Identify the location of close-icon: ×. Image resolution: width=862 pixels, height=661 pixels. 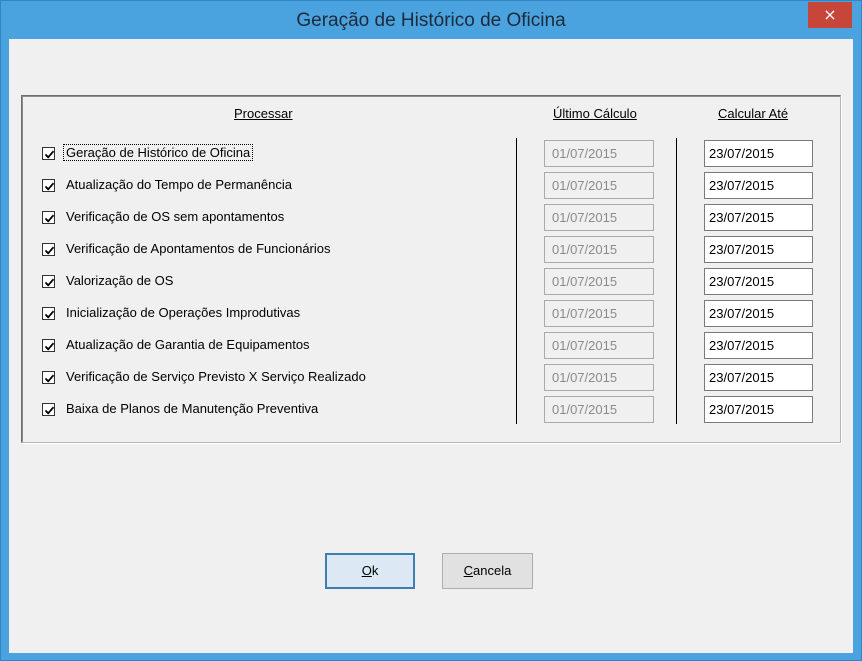
(830, 14).